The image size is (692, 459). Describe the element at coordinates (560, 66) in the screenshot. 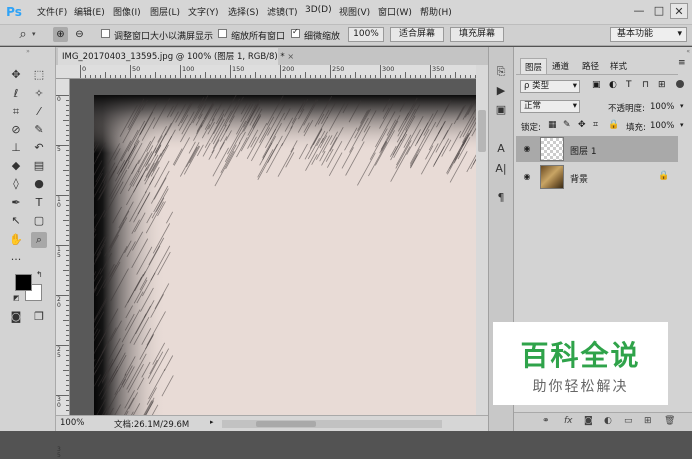

I see `tab-channels: 通道` at that location.